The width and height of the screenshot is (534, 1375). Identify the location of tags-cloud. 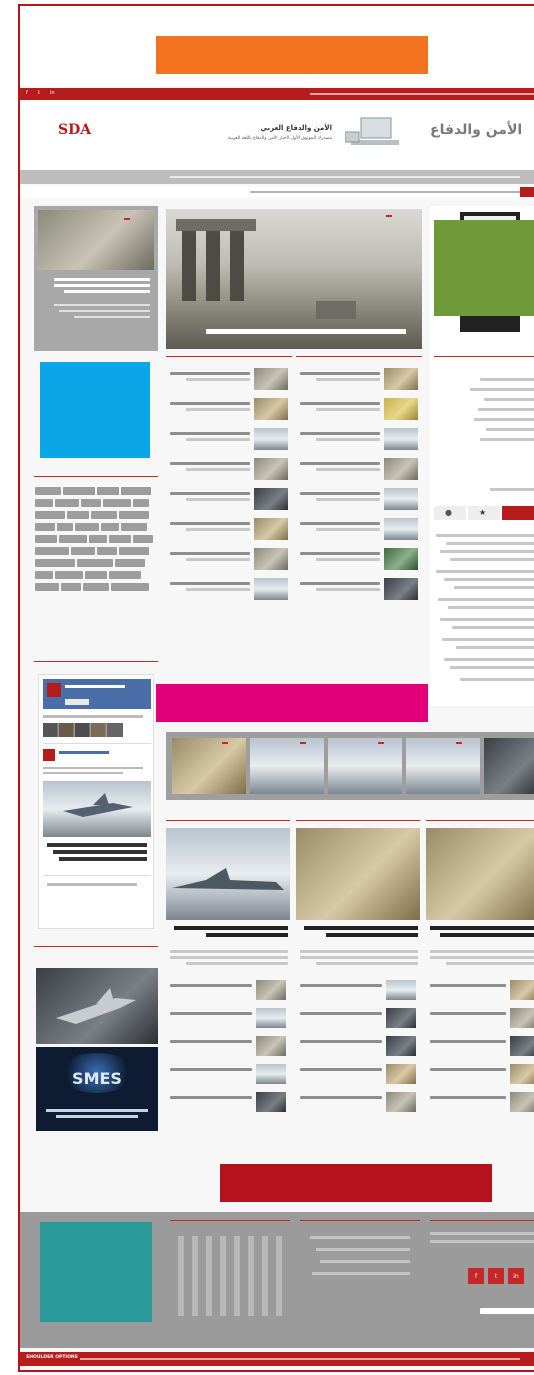
(96, 561).